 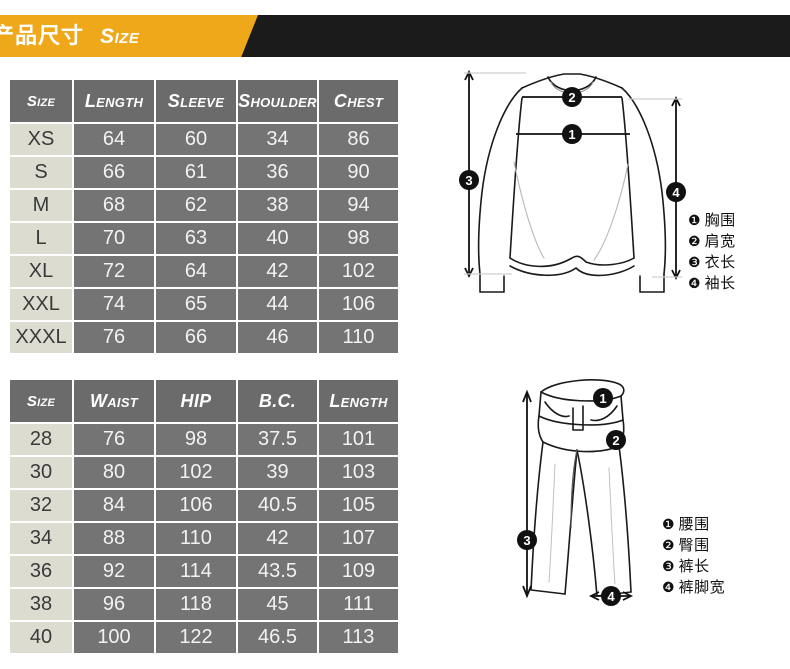 What do you see at coordinates (114, 205) in the screenshot?
I see `cell-length: 68` at bounding box center [114, 205].